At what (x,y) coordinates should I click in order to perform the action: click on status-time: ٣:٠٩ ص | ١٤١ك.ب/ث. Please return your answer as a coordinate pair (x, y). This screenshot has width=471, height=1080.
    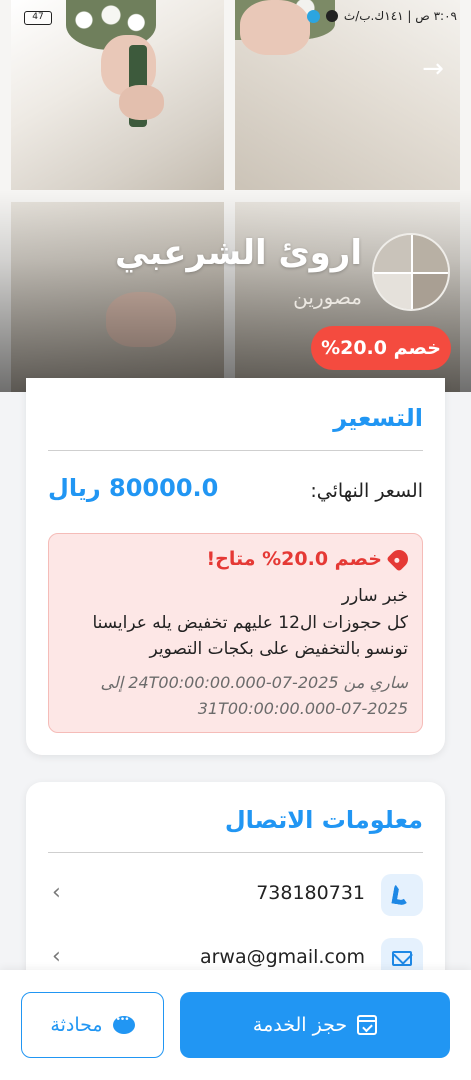
    Looking at the image, I should click on (400, 16).